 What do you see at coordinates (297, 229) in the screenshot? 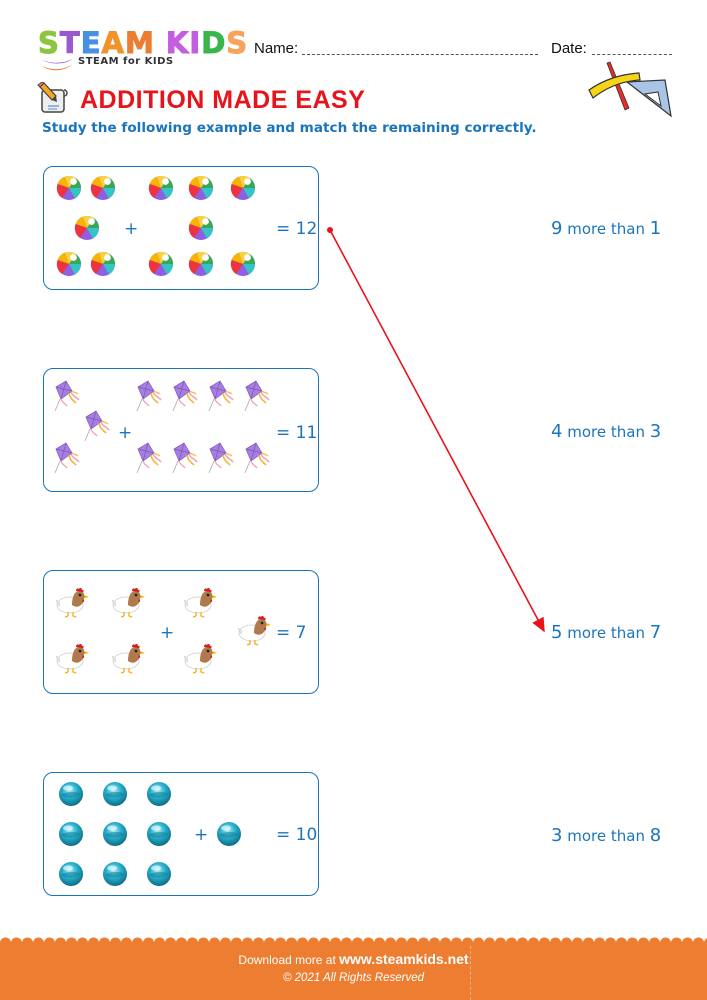
I see `problem-result: = 12` at bounding box center [297, 229].